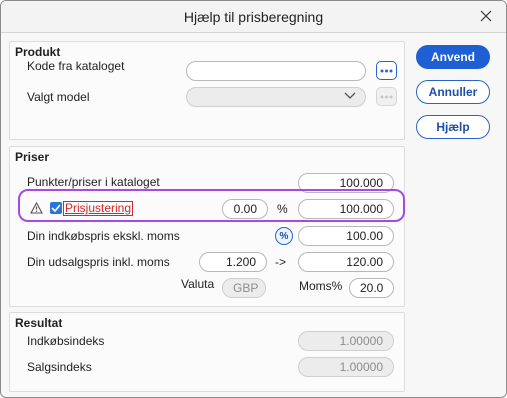 The width and height of the screenshot is (507, 398). I want to click on currency-field: GBP, so click(244, 288).